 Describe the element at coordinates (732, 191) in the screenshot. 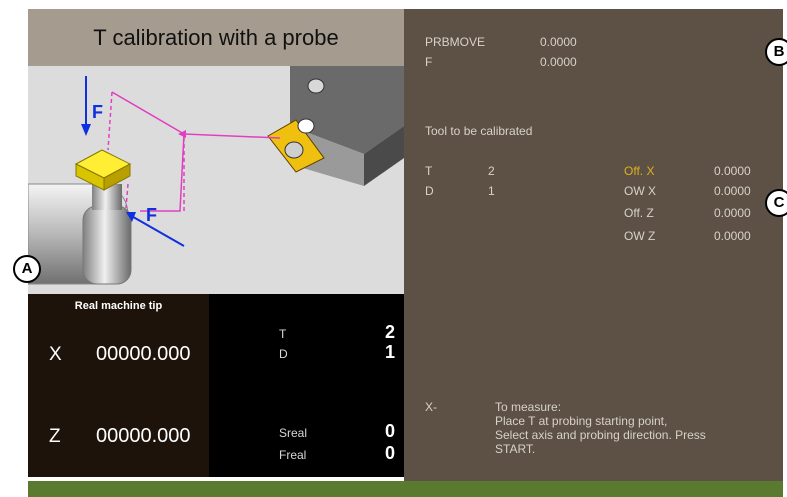

I see `wear-x-value: 0.0000` at that location.